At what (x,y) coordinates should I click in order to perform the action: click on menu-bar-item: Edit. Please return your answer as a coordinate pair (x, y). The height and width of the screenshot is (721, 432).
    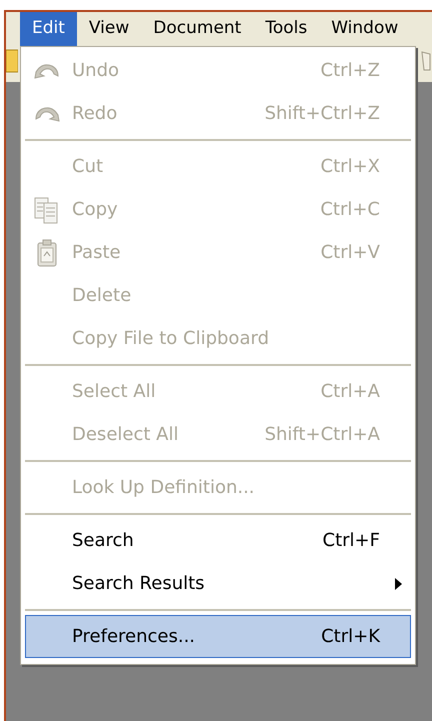
    Looking at the image, I should click on (48, 29).